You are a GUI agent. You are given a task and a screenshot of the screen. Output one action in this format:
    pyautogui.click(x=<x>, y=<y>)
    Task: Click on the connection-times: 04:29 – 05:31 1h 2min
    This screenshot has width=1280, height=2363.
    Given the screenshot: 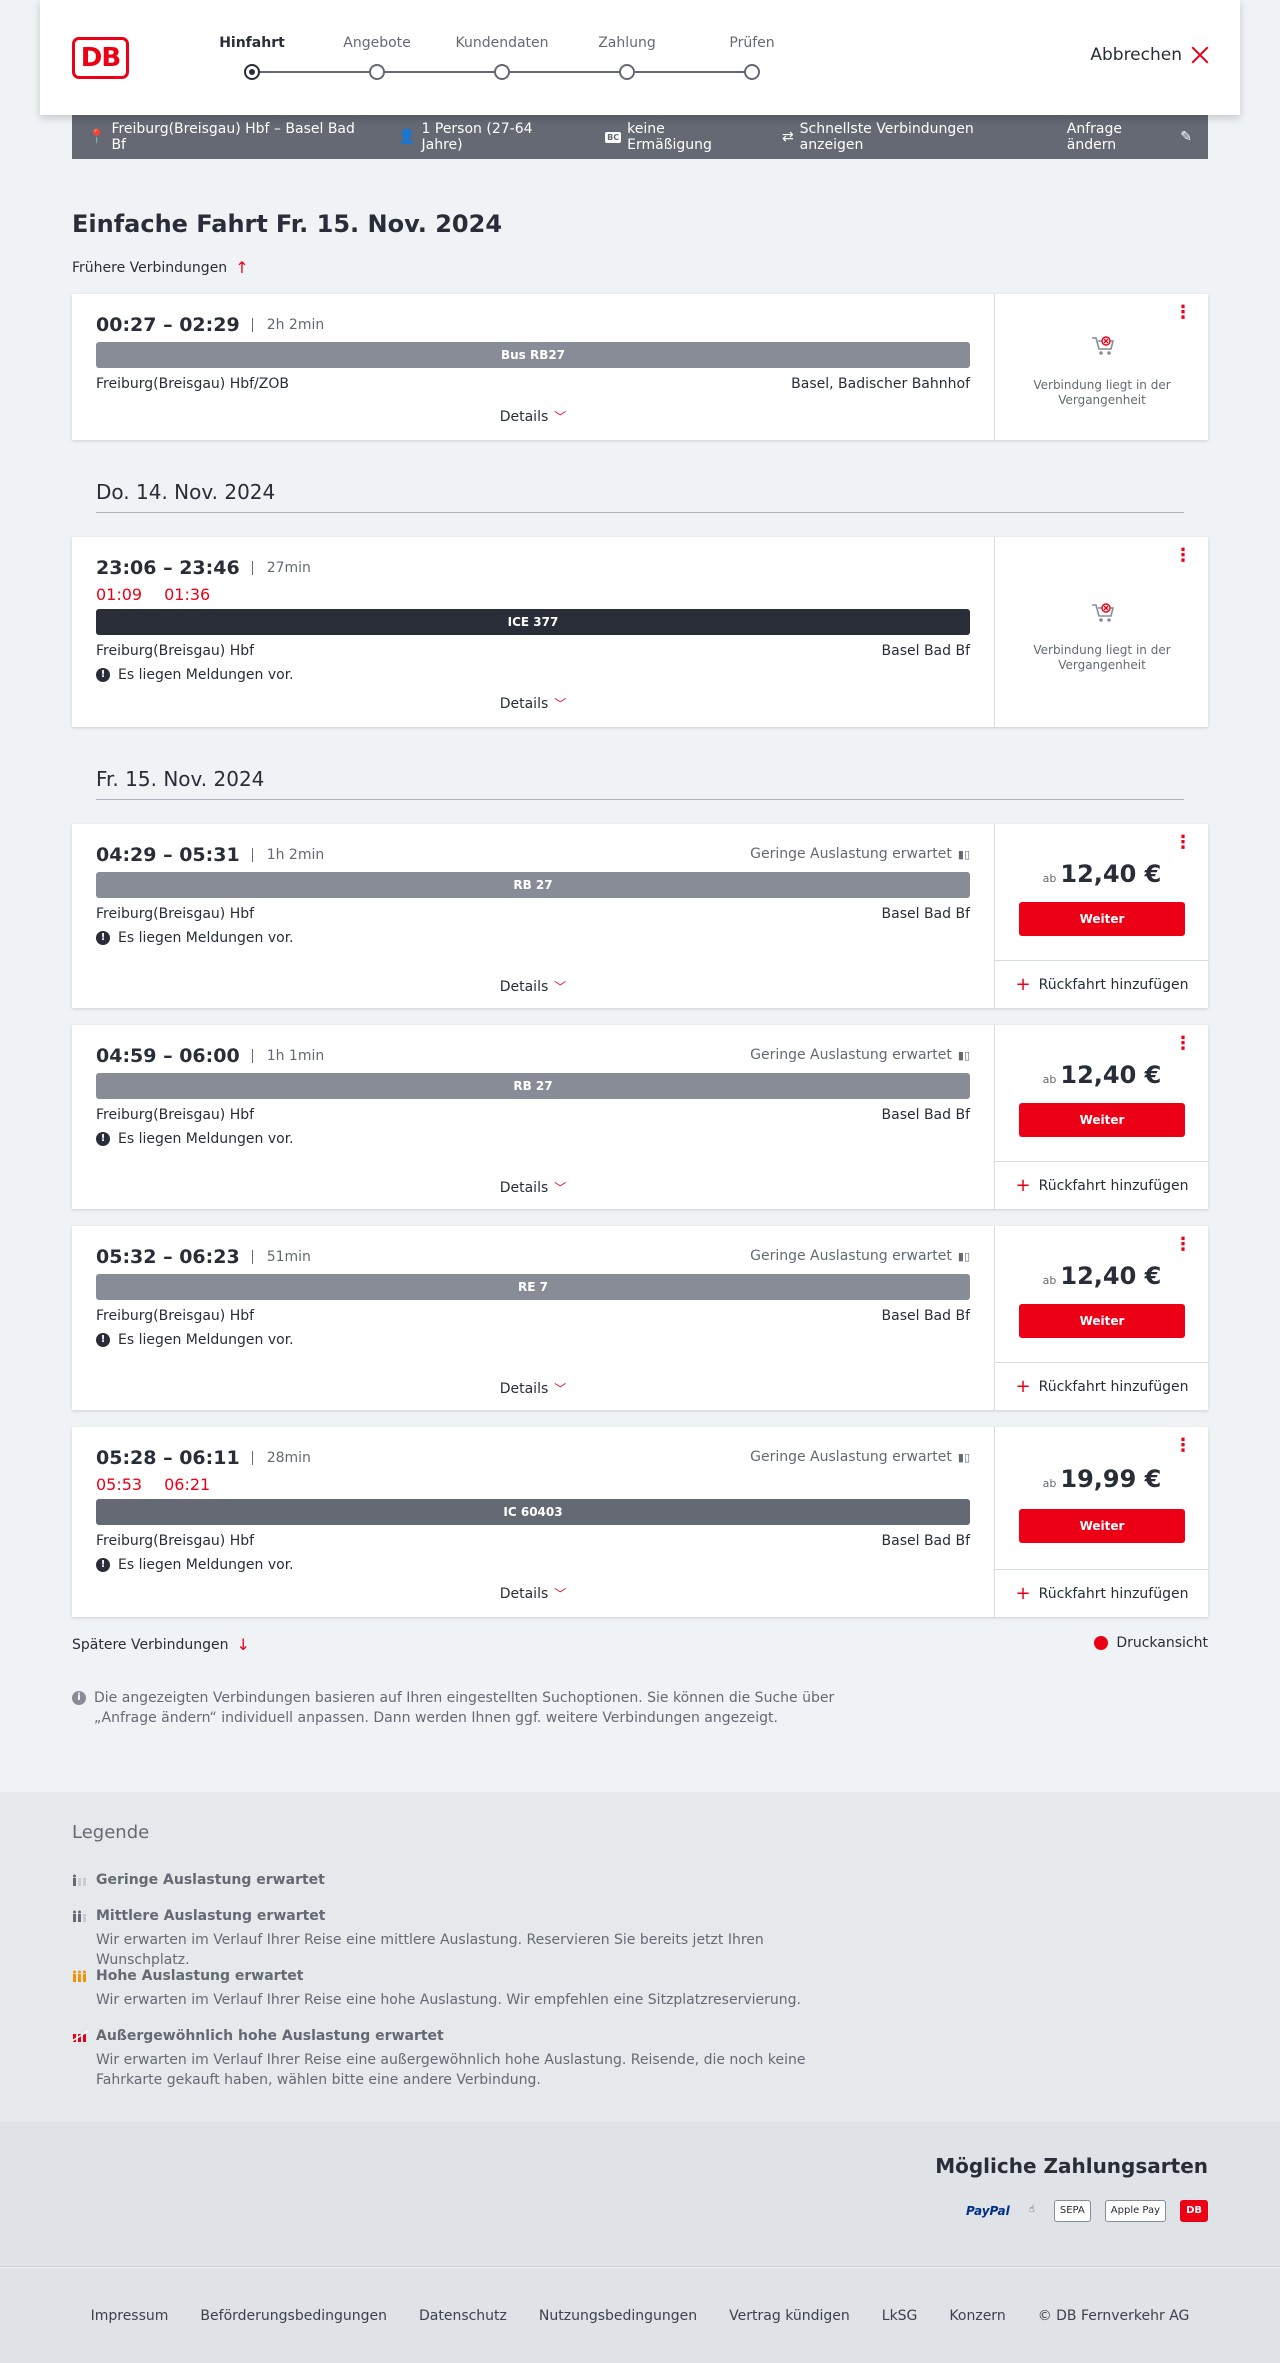 What is the action you would take?
    pyautogui.click(x=210, y=855)
    